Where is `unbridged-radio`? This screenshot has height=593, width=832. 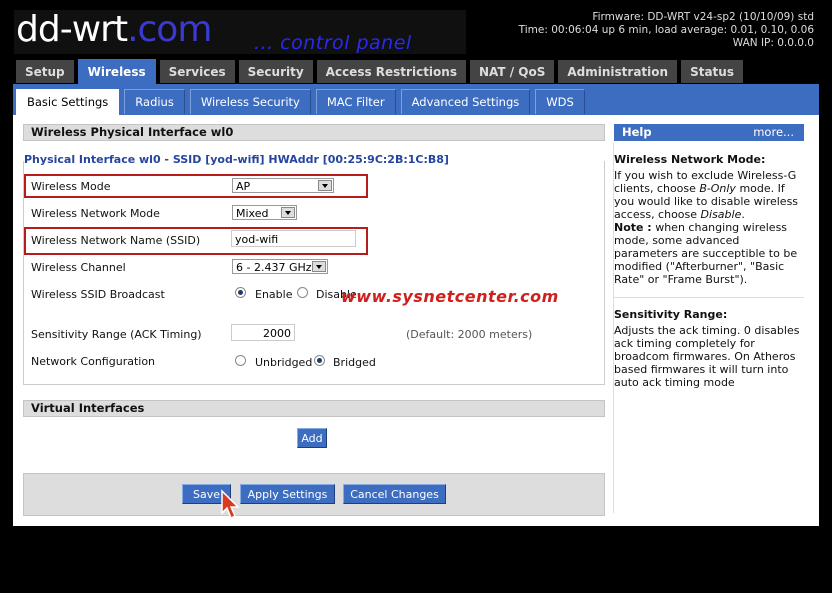 unbridged-radio is located at coordinates (240, 360).